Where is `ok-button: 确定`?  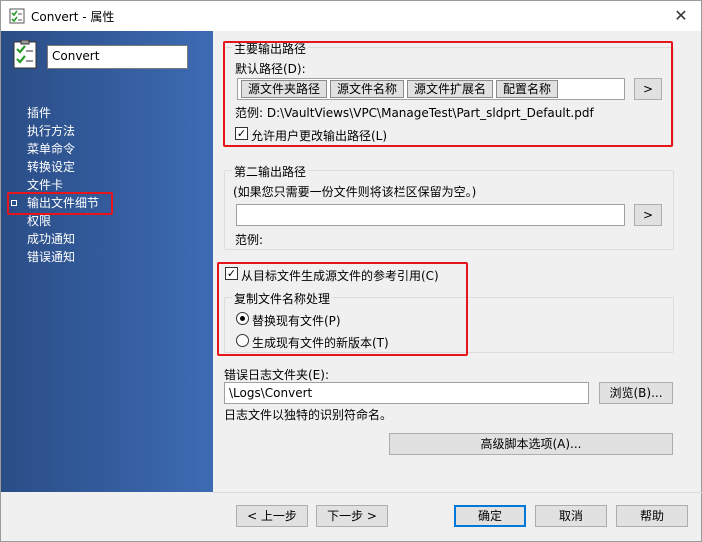
ok-button: 确定 is located at coordinates (490, 516).